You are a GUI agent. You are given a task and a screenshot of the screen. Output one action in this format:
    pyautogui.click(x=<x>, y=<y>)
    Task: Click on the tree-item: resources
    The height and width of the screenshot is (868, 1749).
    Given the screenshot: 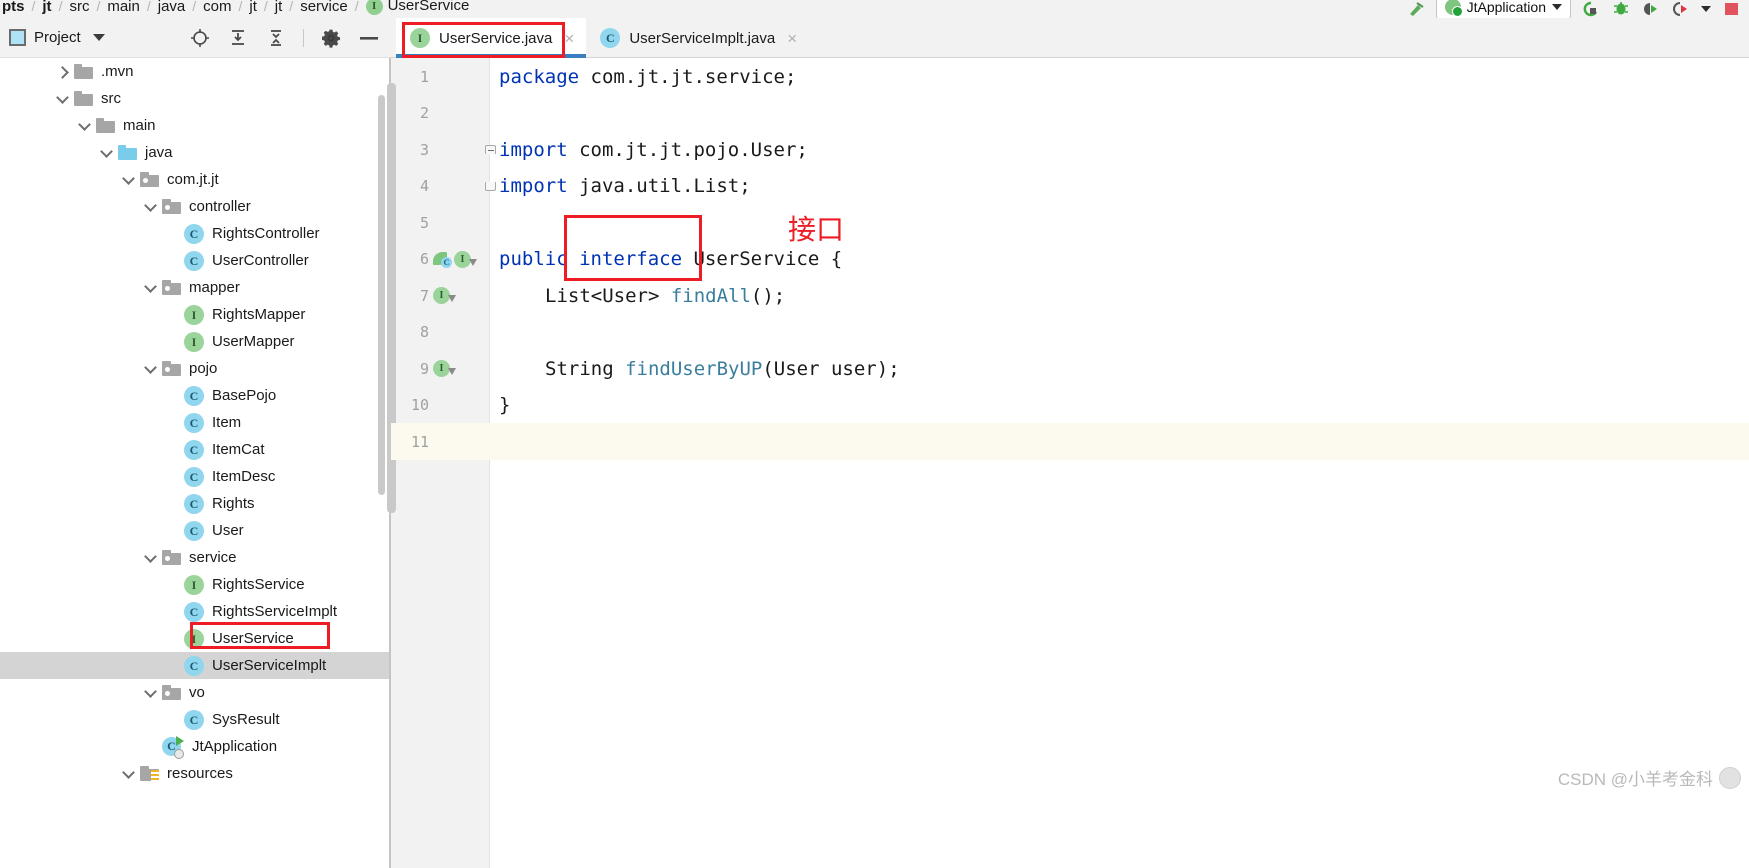 What is the action you would take?
    pyautogui.click(x=195, y=773)
    